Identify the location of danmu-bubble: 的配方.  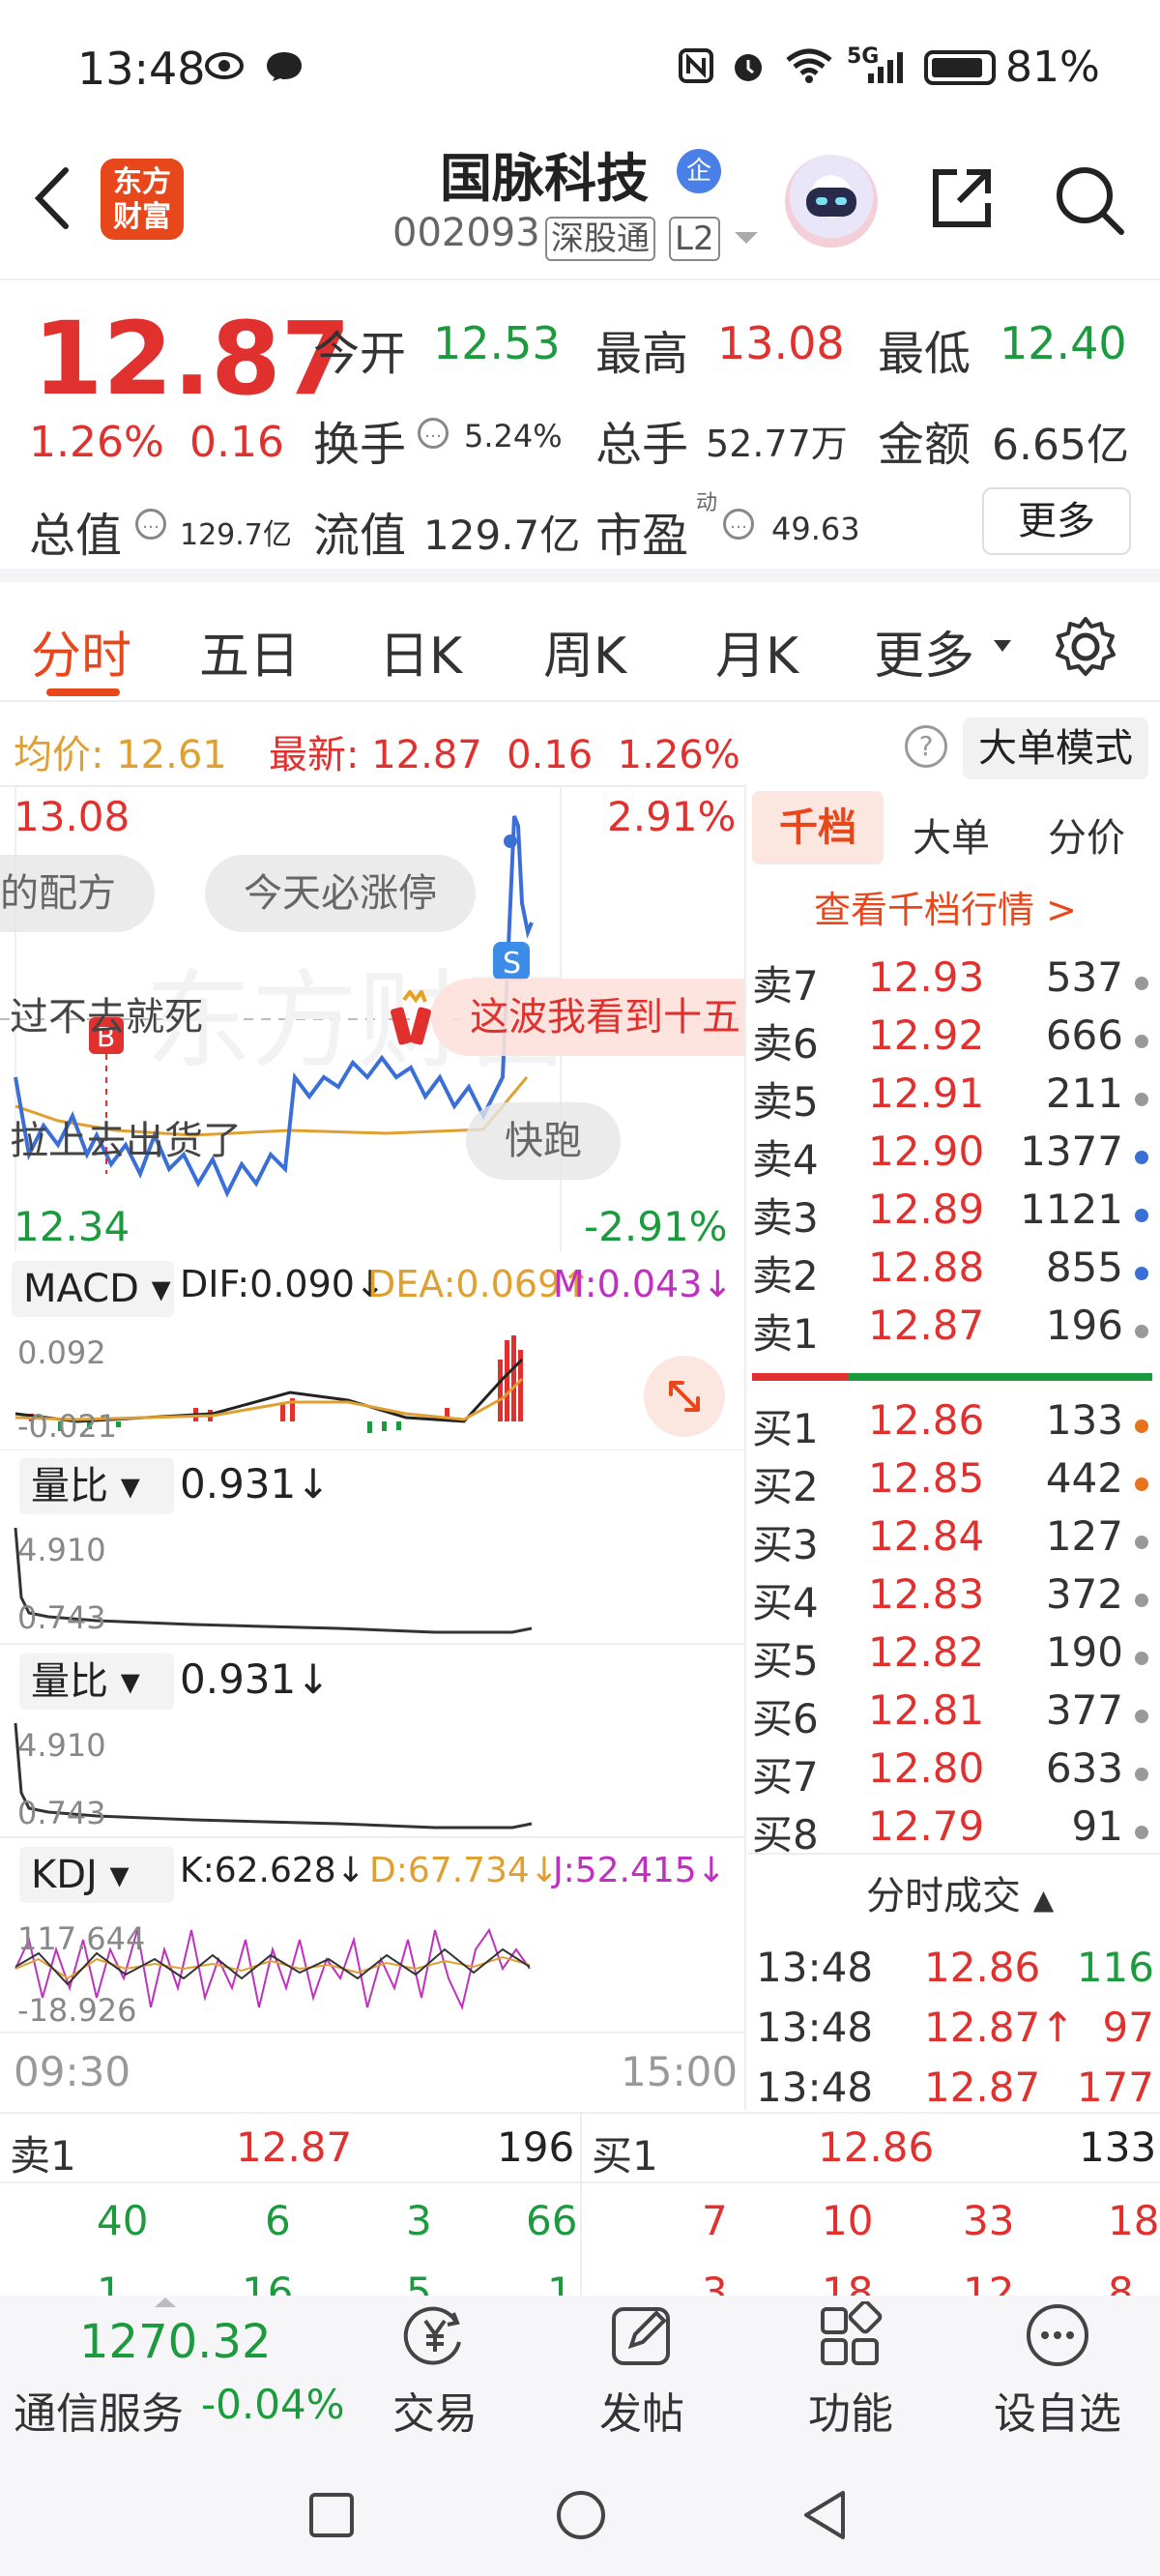
(78, 893).